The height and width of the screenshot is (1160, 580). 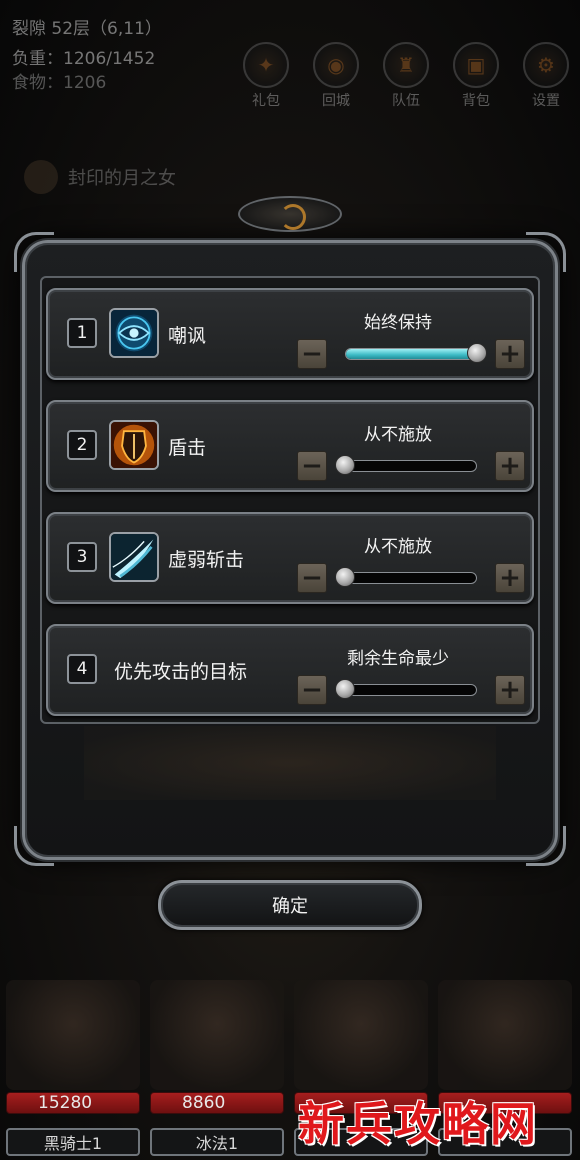 I want to click on skill-index: 3, so click(x=82, y=557).